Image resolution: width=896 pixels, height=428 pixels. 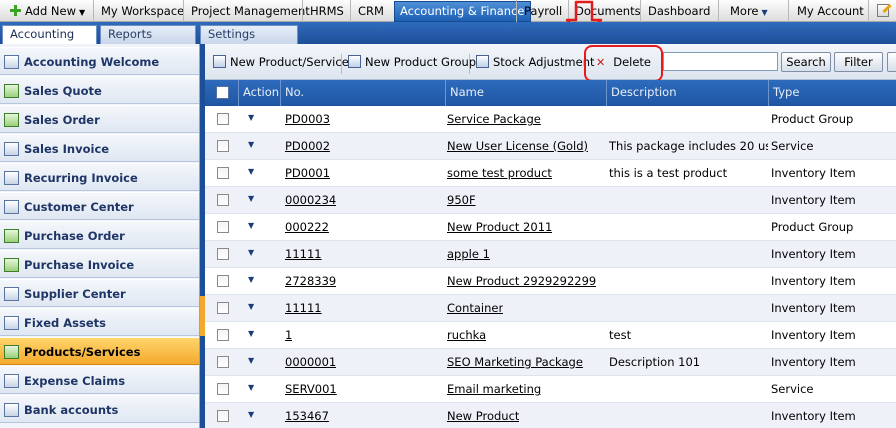 What do you see at coordinates (687, 93) in the screenshot?
I see `column-header-description: Description` at bounding box center [687, 93].